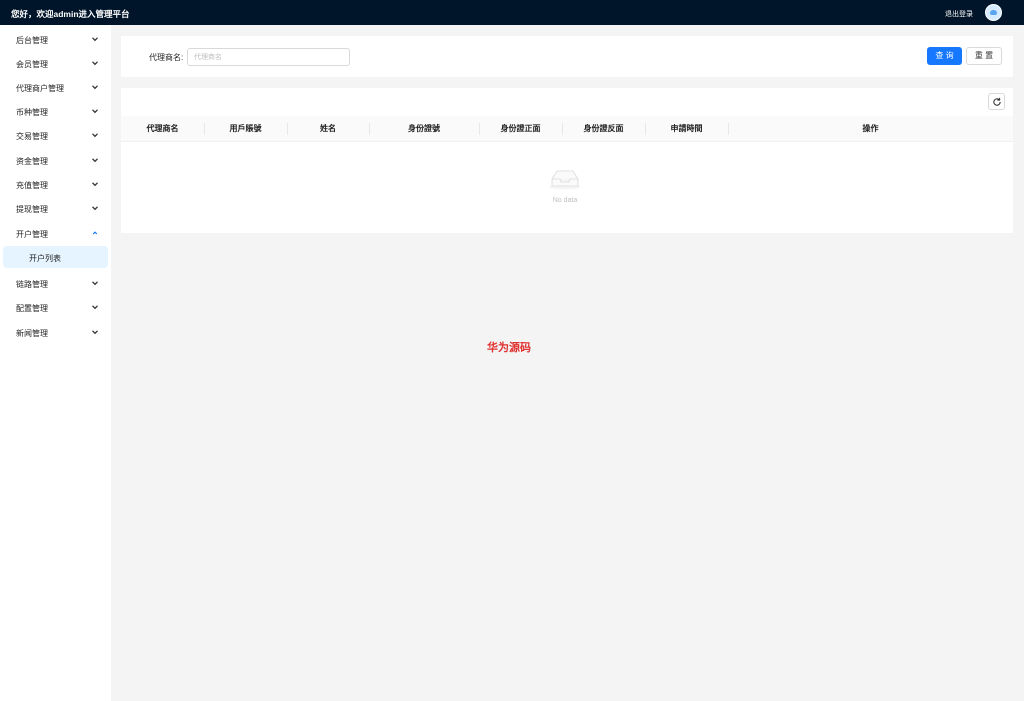  Describe the element at coordinates (40, 88) in the screenshot. I see `sidebar-item-label: 代理商户管理` at that location.